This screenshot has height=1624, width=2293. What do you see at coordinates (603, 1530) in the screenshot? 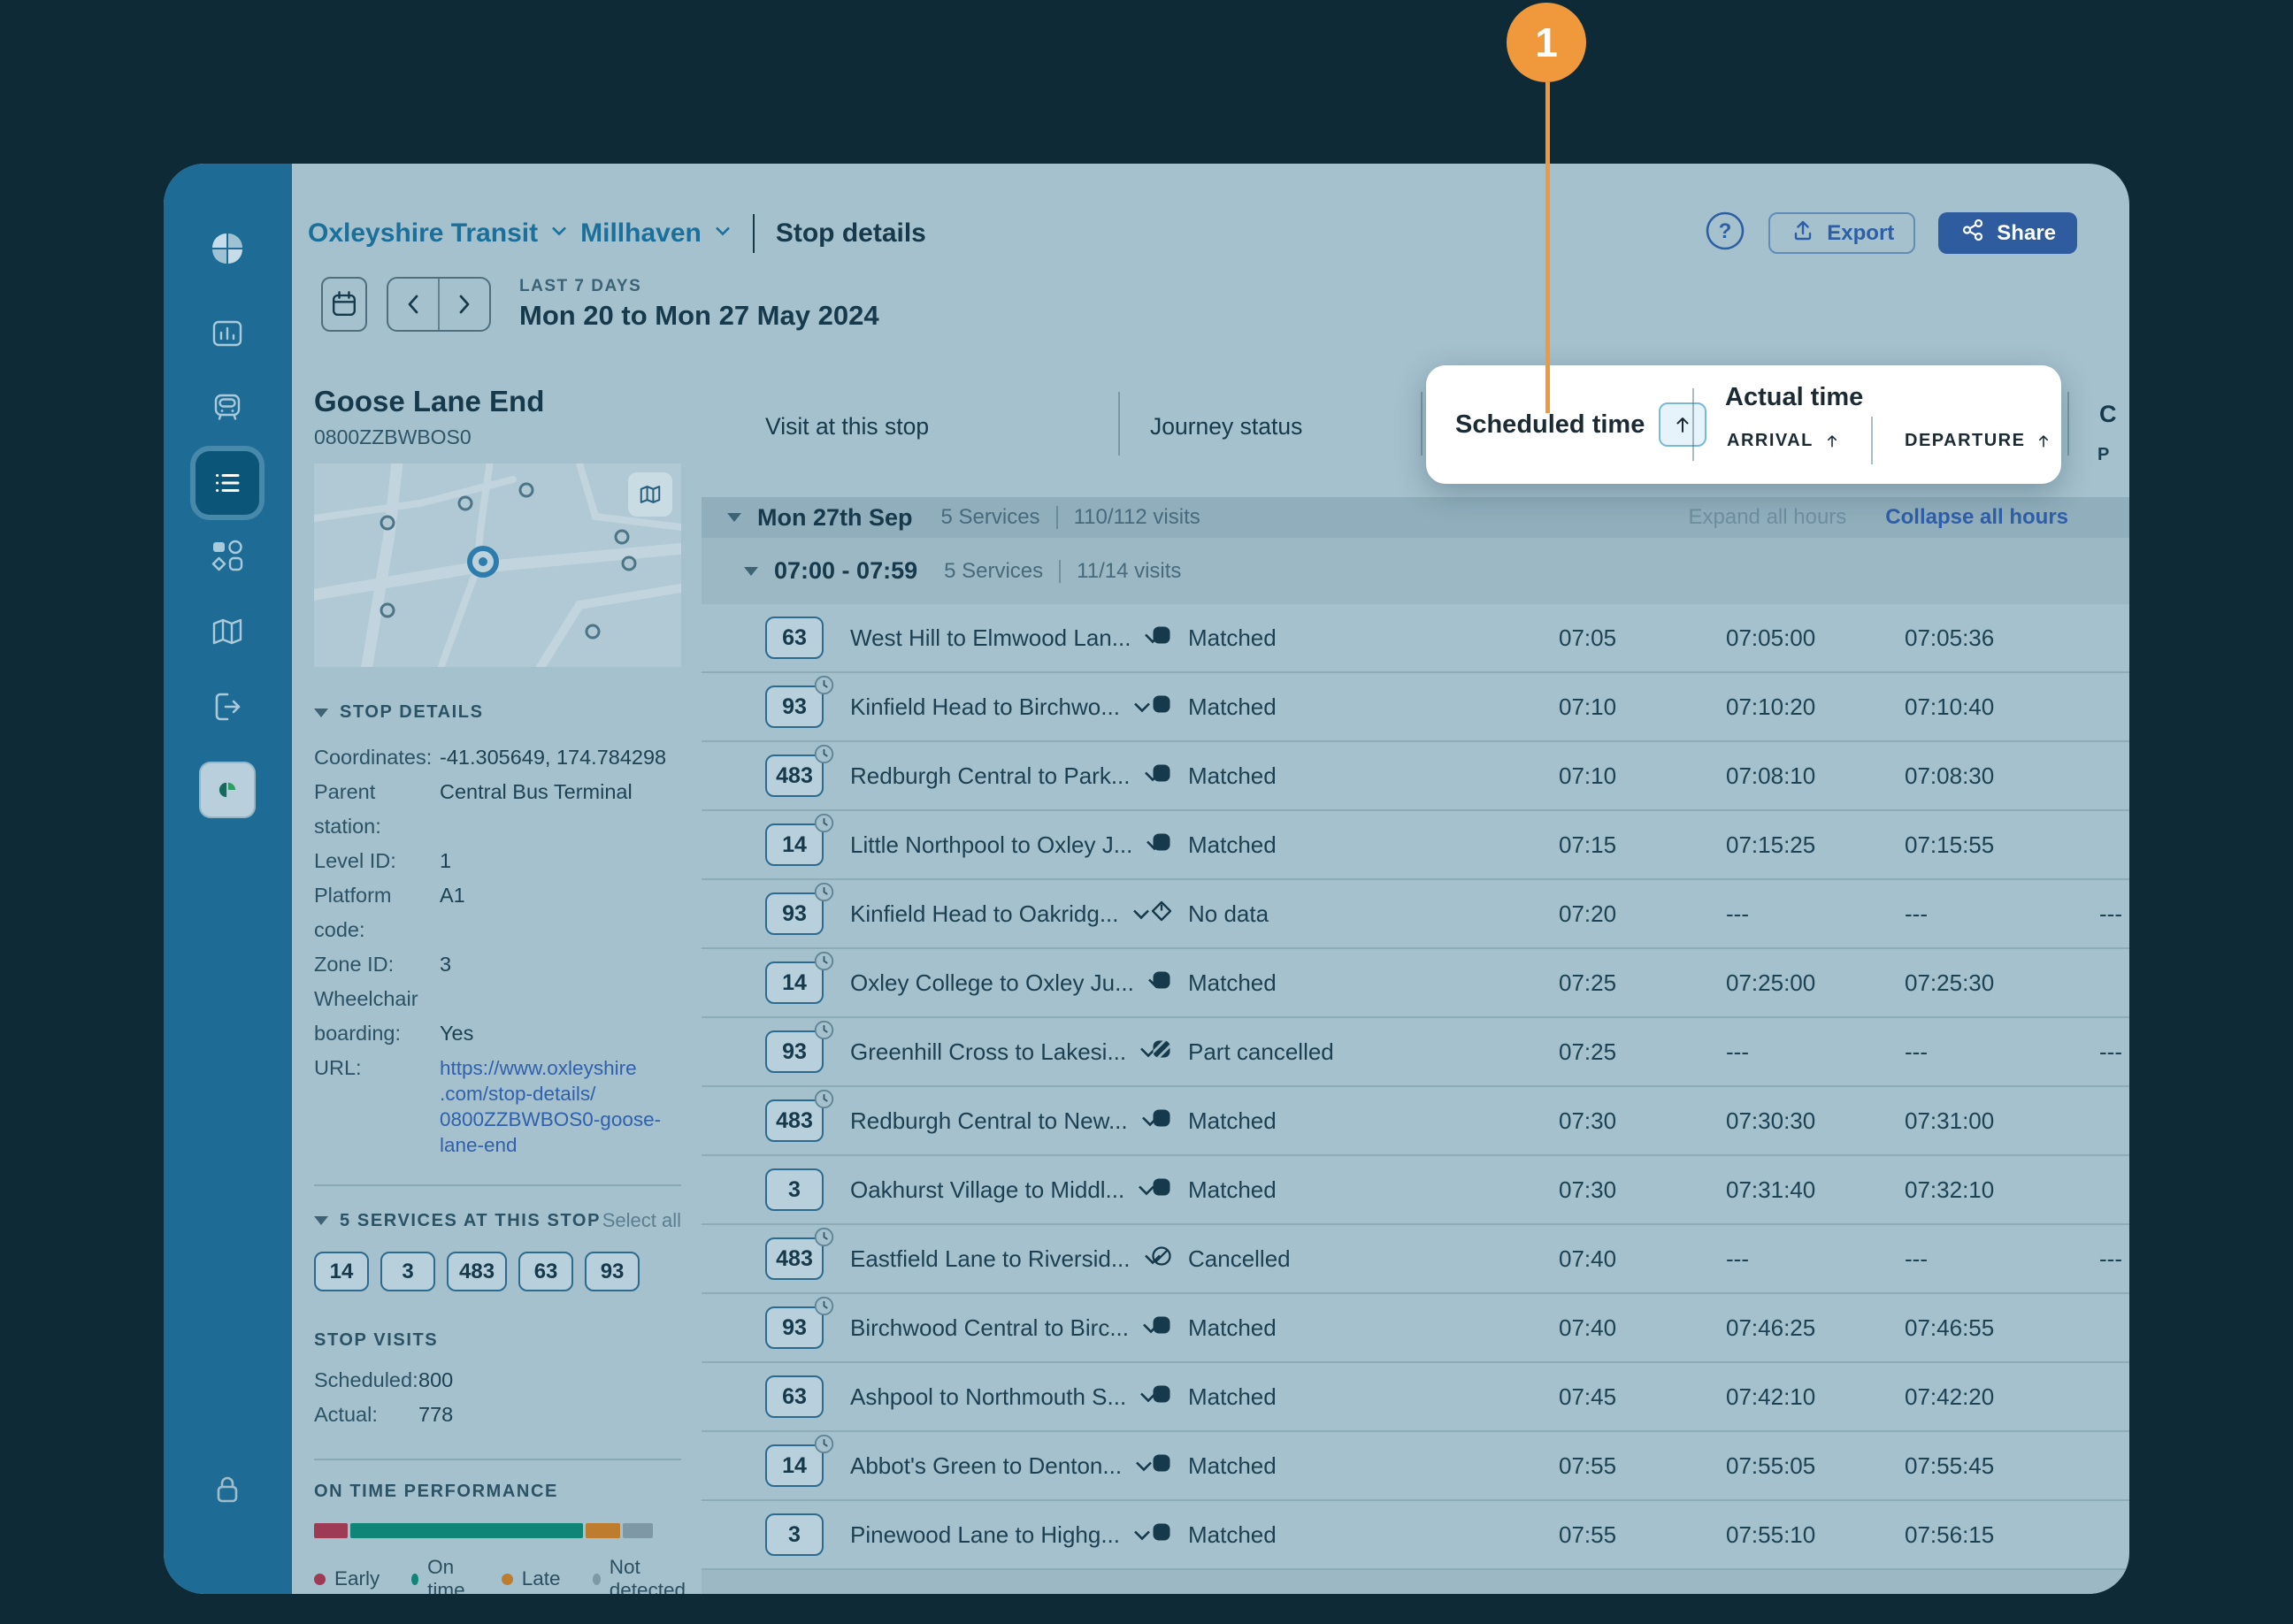
I see `otp-segment-late` at bounding box center [603, 1530].